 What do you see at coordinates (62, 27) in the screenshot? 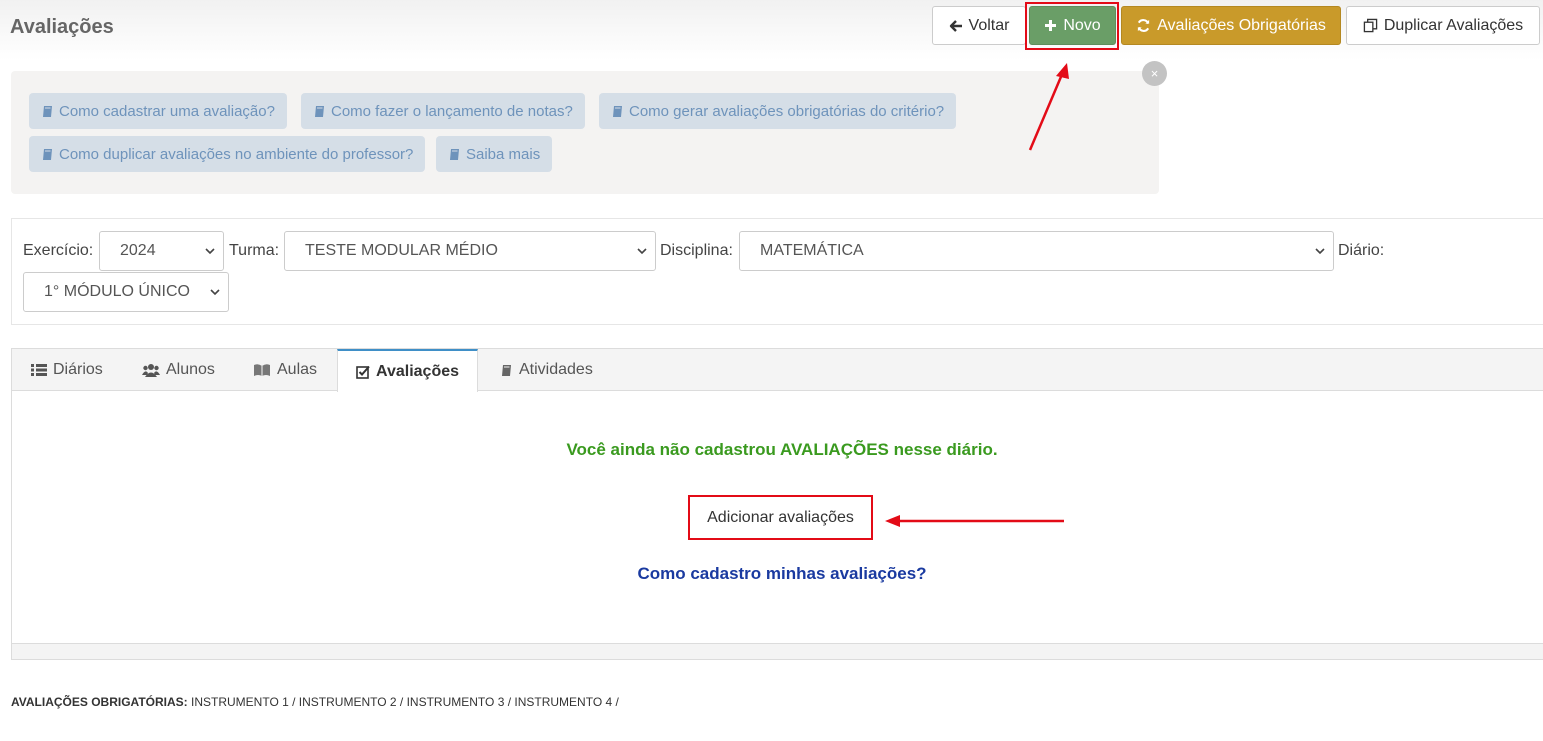
I see `page-title: Avaliações` at bounding box center [62, 27].